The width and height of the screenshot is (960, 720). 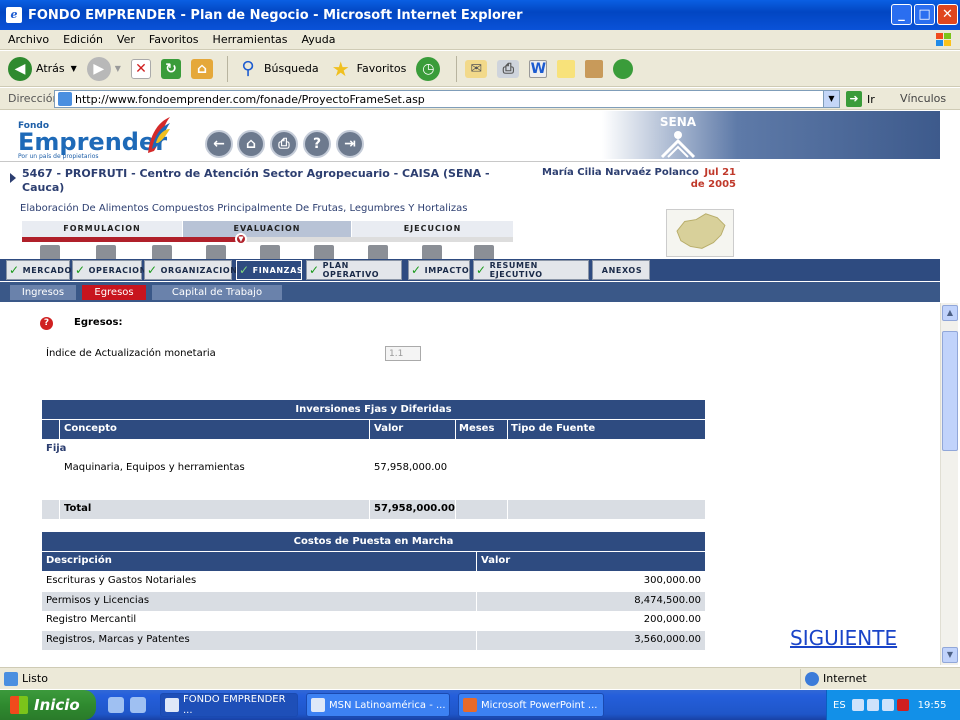 I want to click on go-button: ➜ Ir, so click(x=860, y=99).